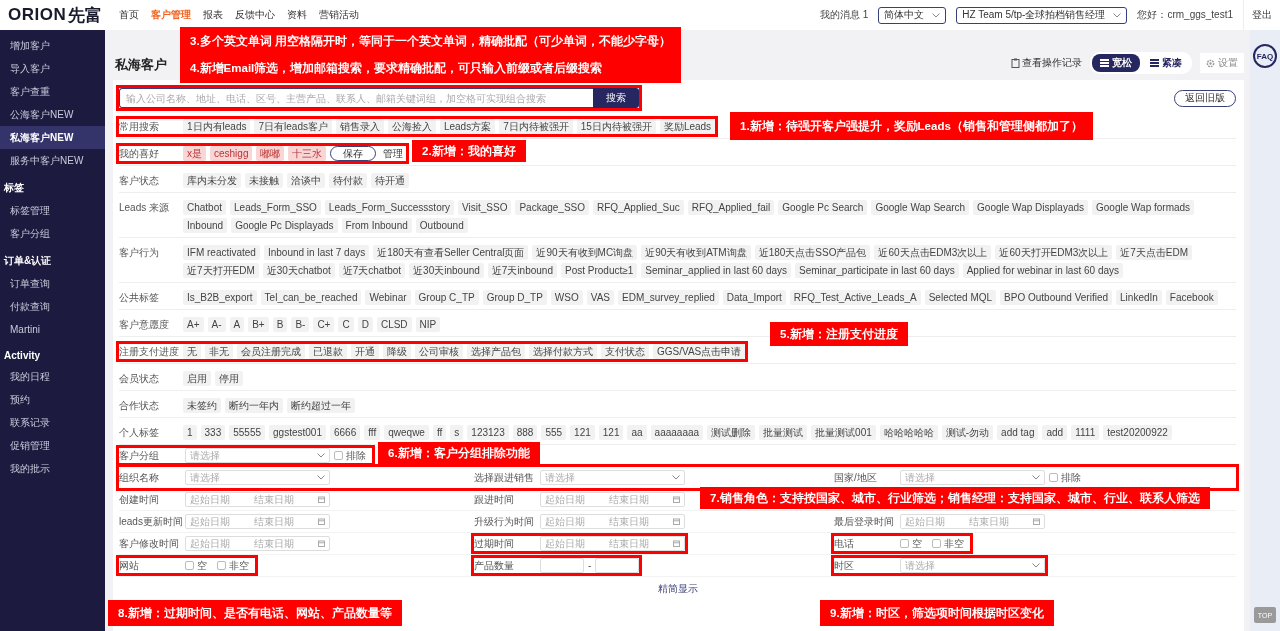  I want to click on filter-tag: 近60天点击EDM3次以上, so click(933, 252).